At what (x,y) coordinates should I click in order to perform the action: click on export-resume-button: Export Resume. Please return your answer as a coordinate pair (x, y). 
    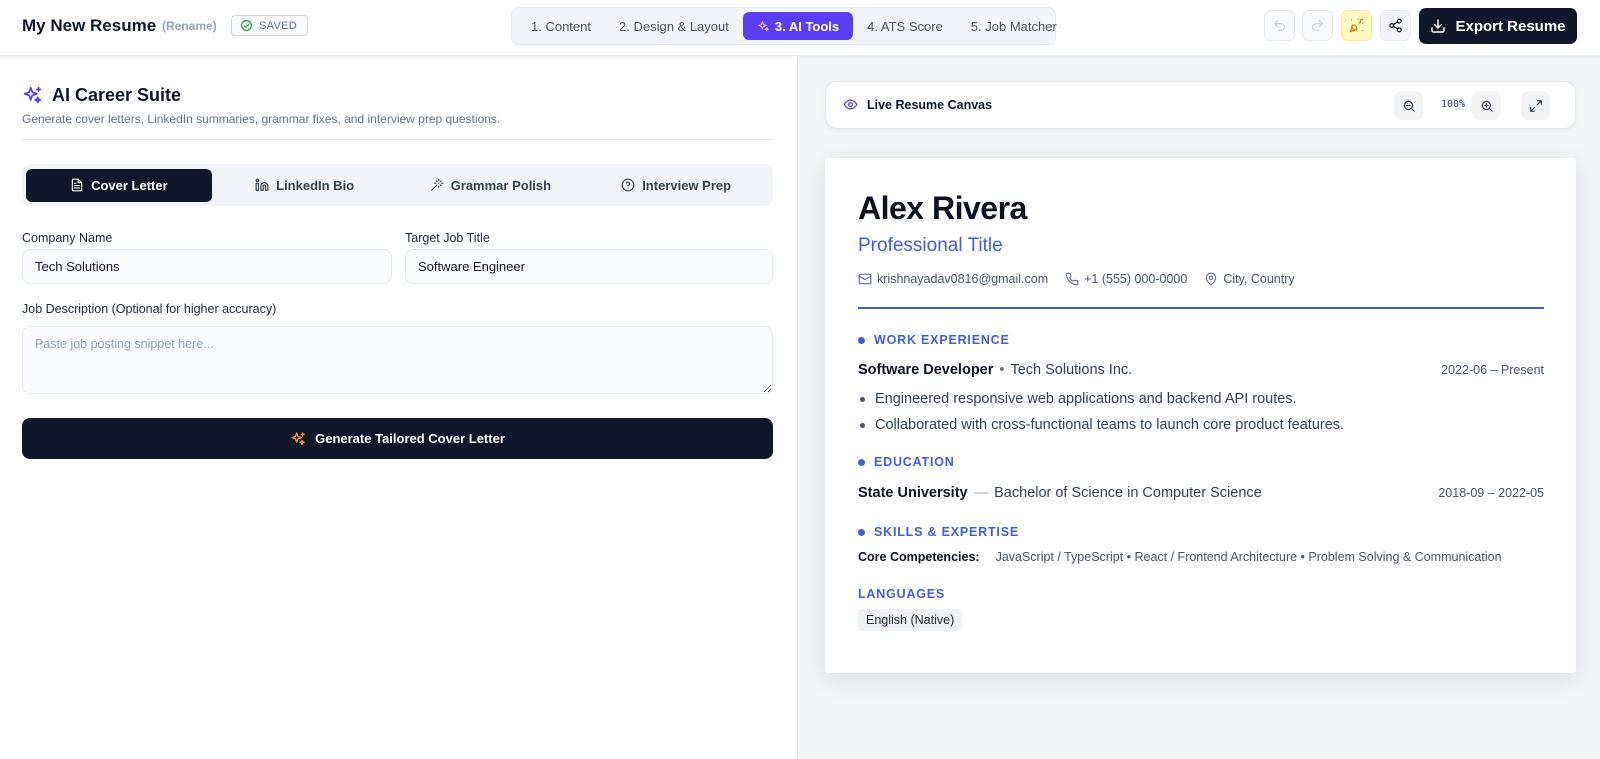
    Looking at the image, I should click on (1498, 26).